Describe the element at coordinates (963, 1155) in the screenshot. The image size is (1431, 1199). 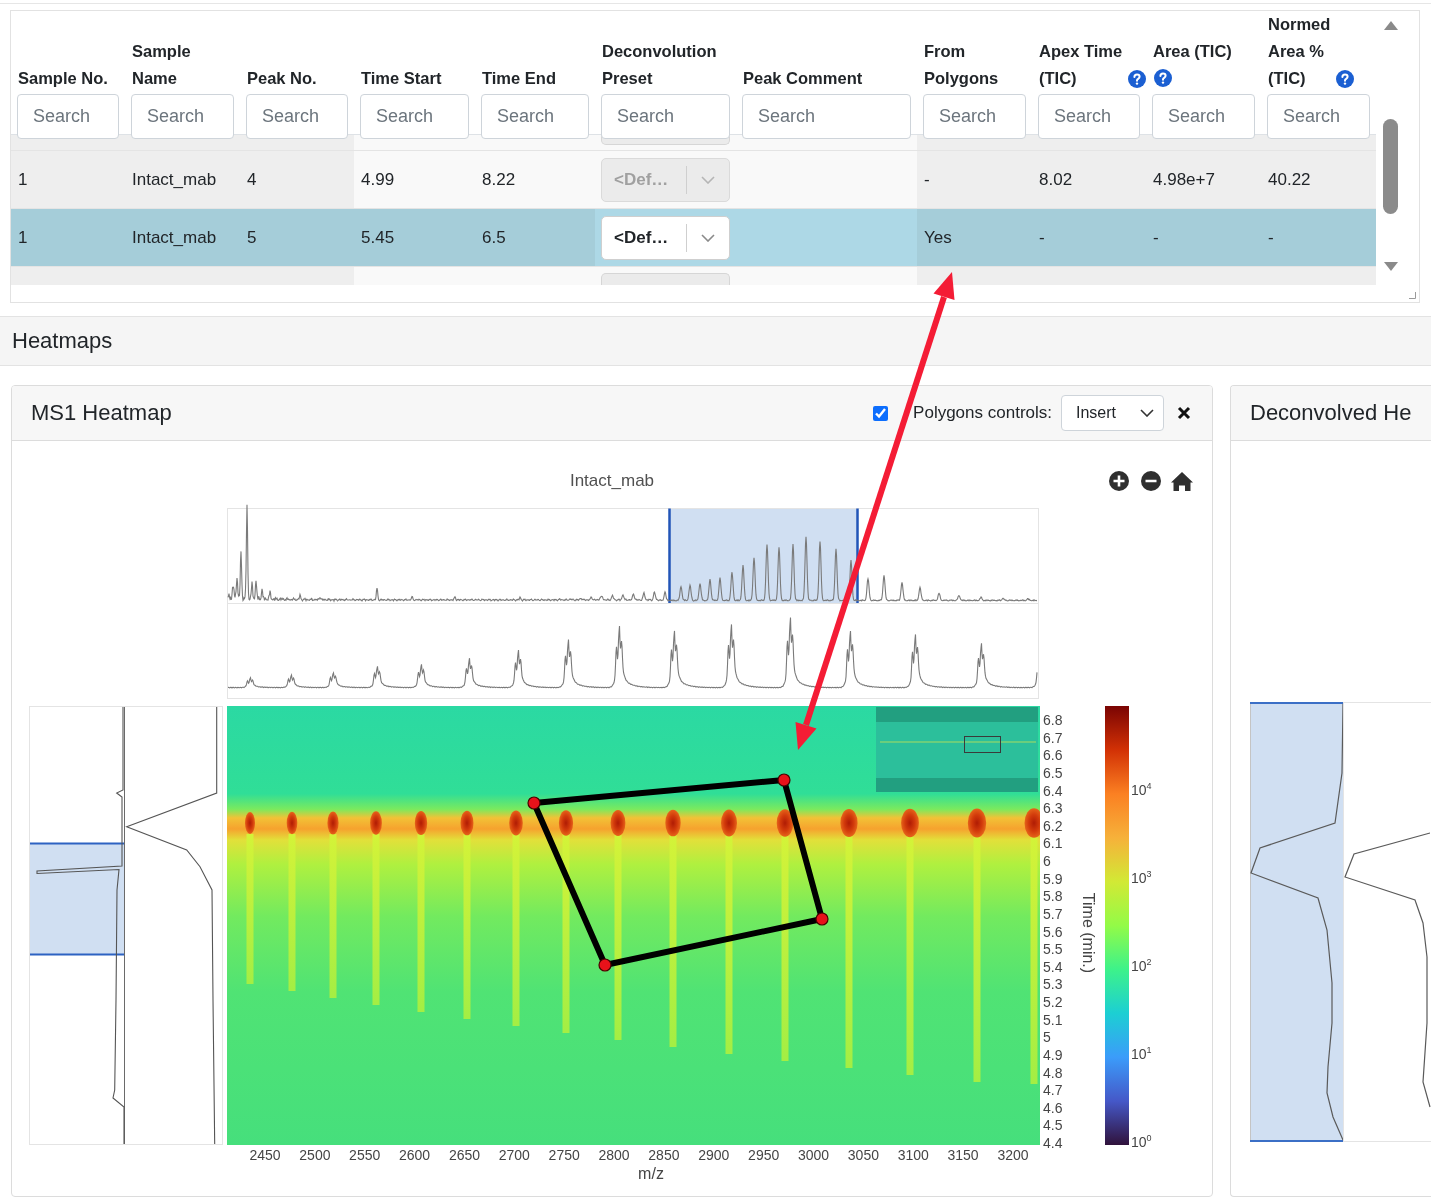
I see `axis-tick-label: 3150` at that location.